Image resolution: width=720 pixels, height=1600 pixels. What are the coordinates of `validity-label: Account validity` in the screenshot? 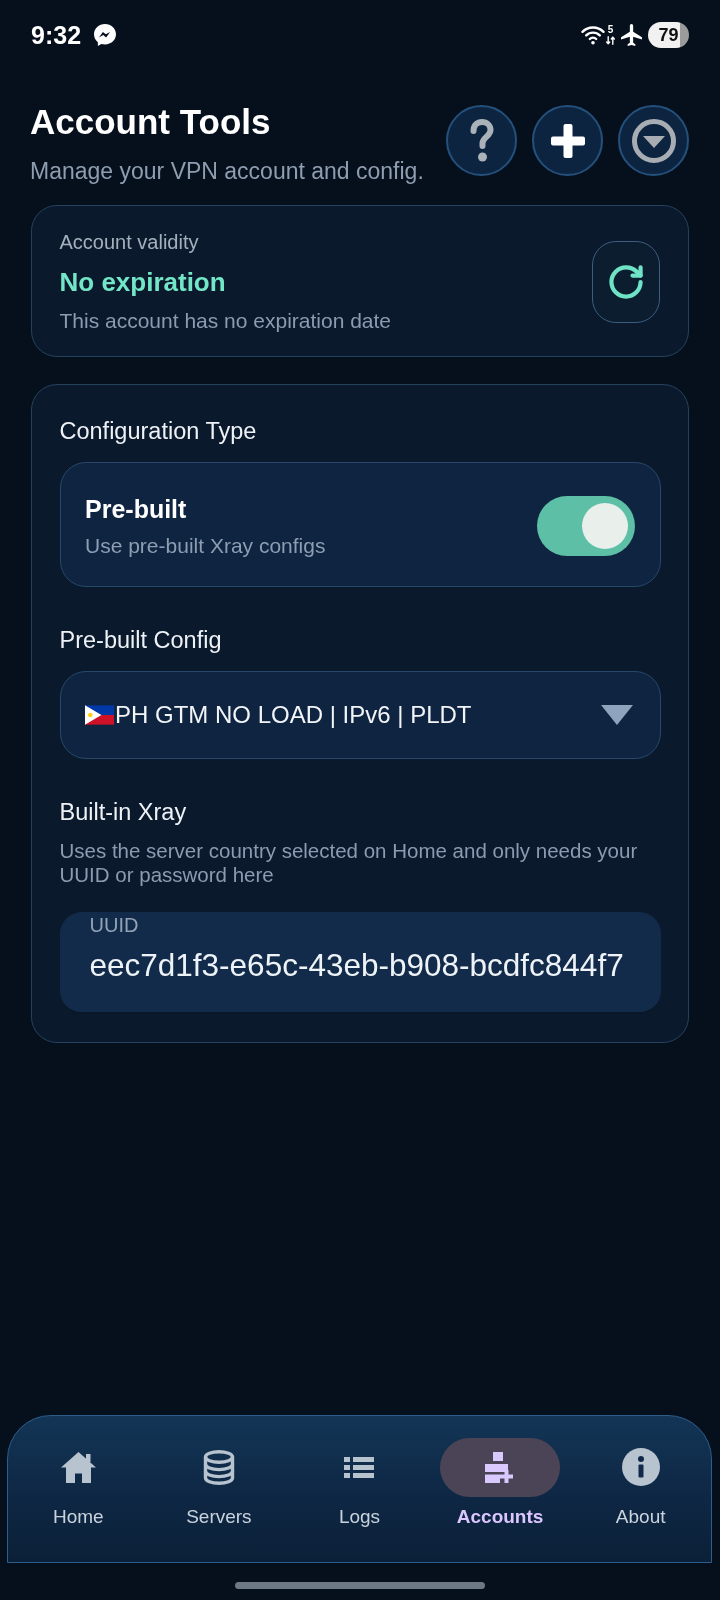 It's located at (129, 242).